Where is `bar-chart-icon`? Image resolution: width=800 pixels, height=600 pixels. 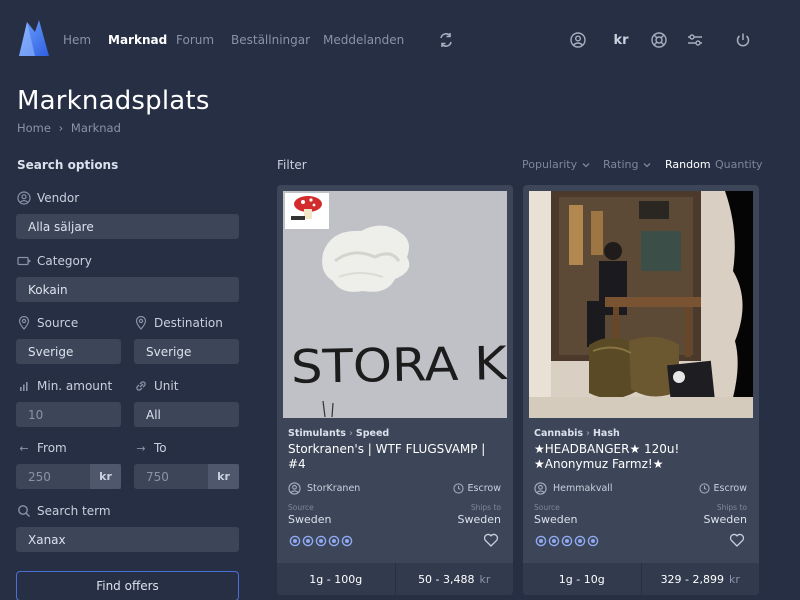
bar-chart-icon is located at coordinates (24, 386).